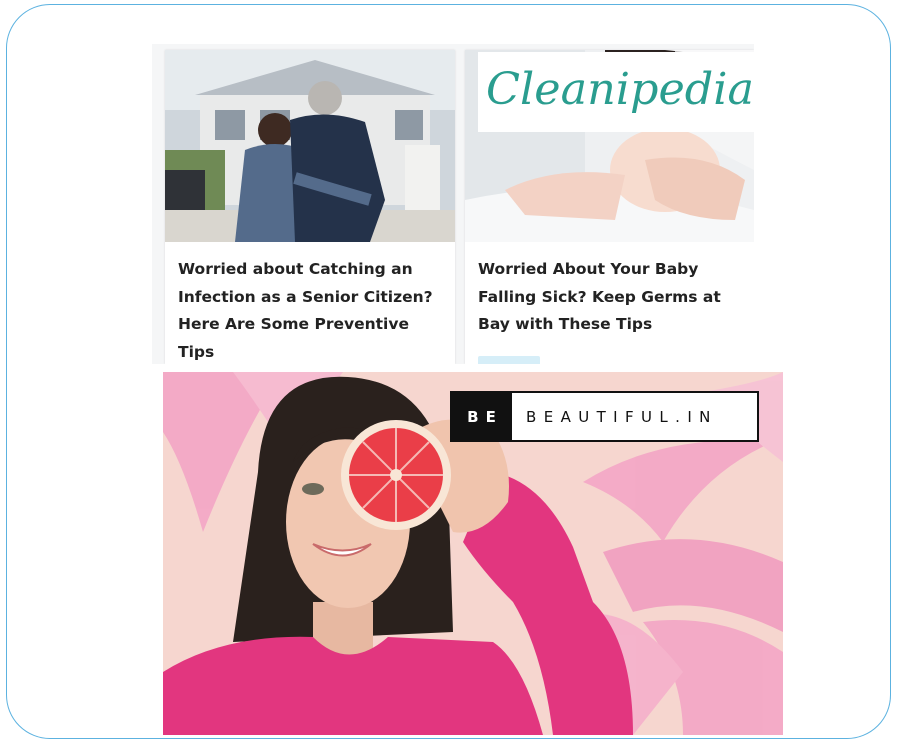  I want to click on category-tag, so click(509, 360).